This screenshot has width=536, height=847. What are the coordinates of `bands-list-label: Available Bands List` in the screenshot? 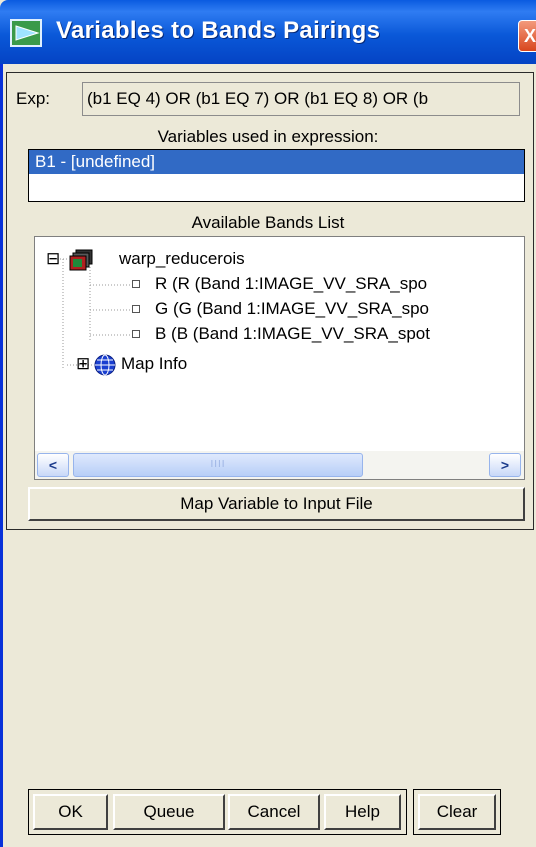 It's located at (268, 222).